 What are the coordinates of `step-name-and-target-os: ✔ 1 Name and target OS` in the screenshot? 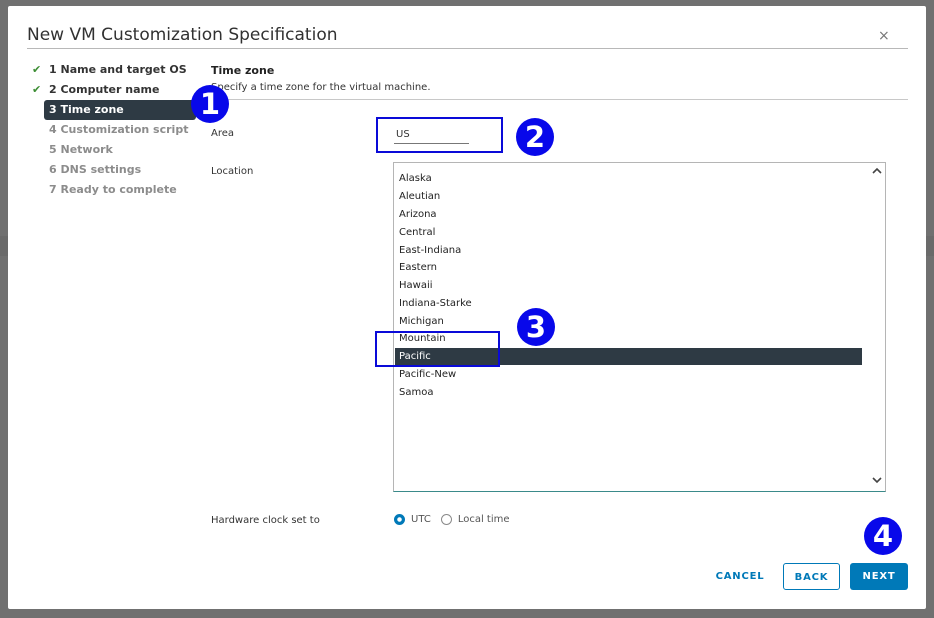 It's located at (114, 70).